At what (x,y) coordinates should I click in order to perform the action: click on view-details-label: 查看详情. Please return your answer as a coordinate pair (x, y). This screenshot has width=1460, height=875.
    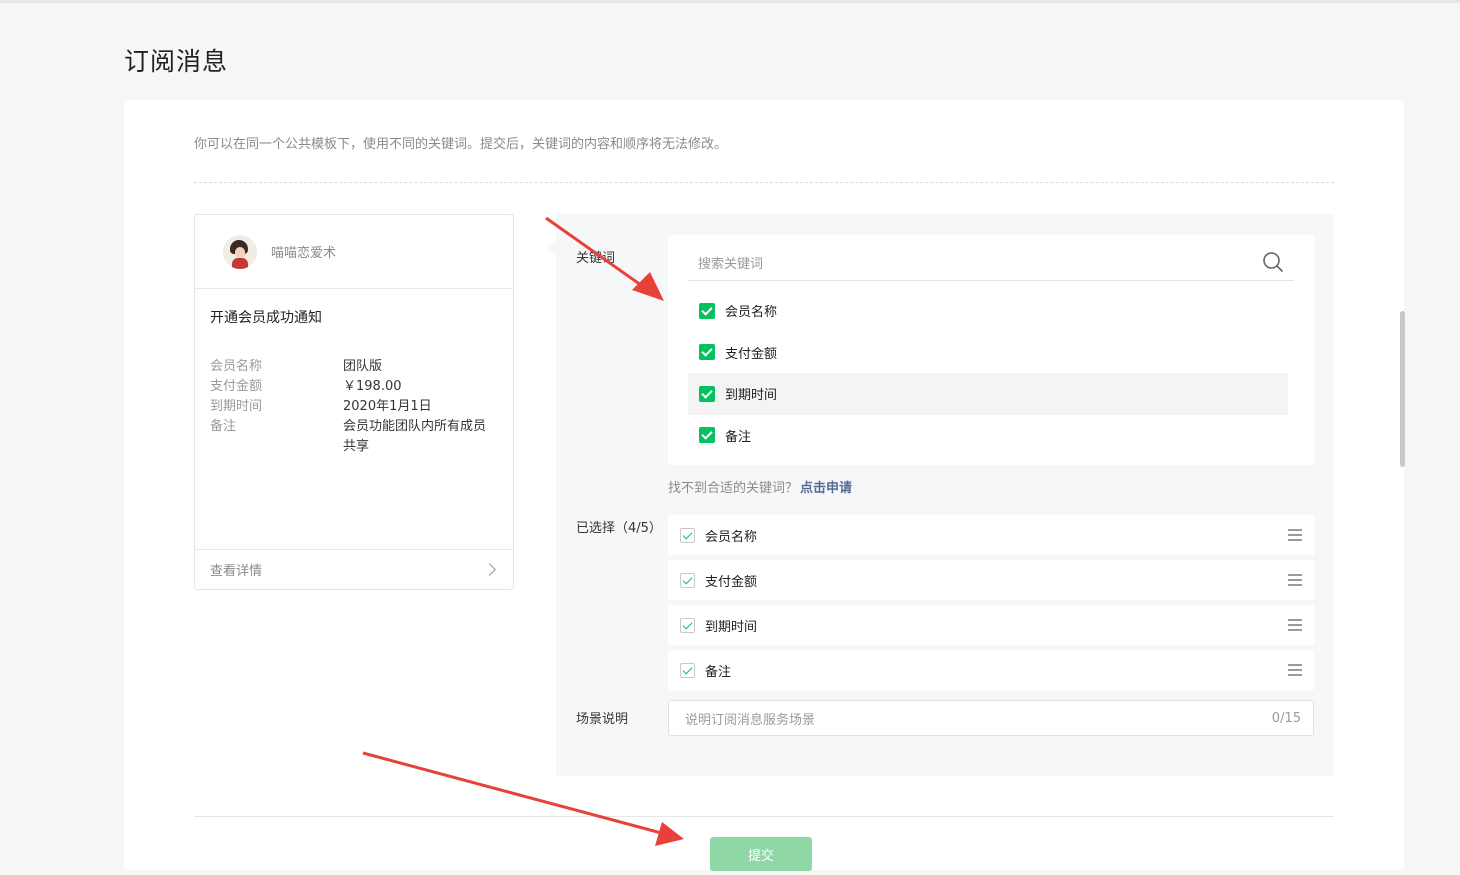
    Looking at the image, I should click on (236, 571).